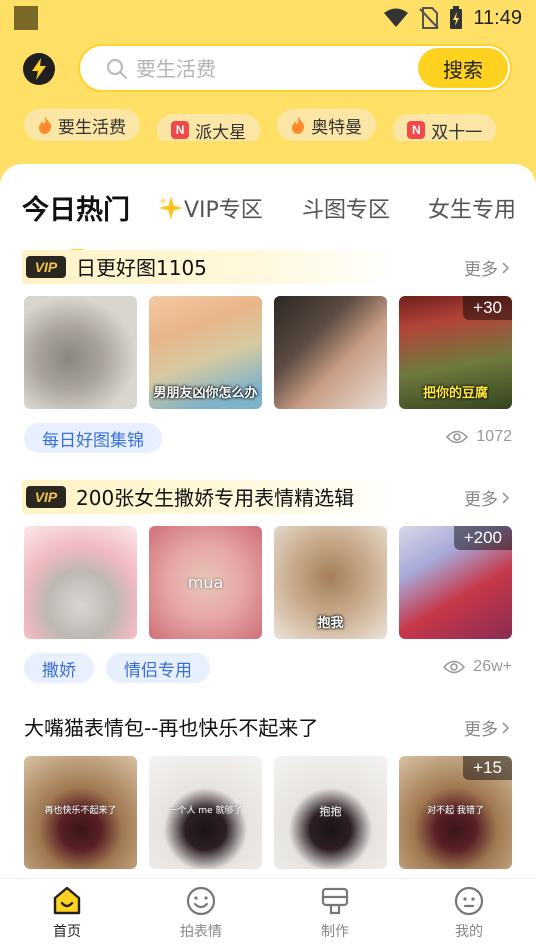  I want to click on hot-search-chips: 要生活费 N 派大星 奥特曼 N 双十一, so click(280, 125).